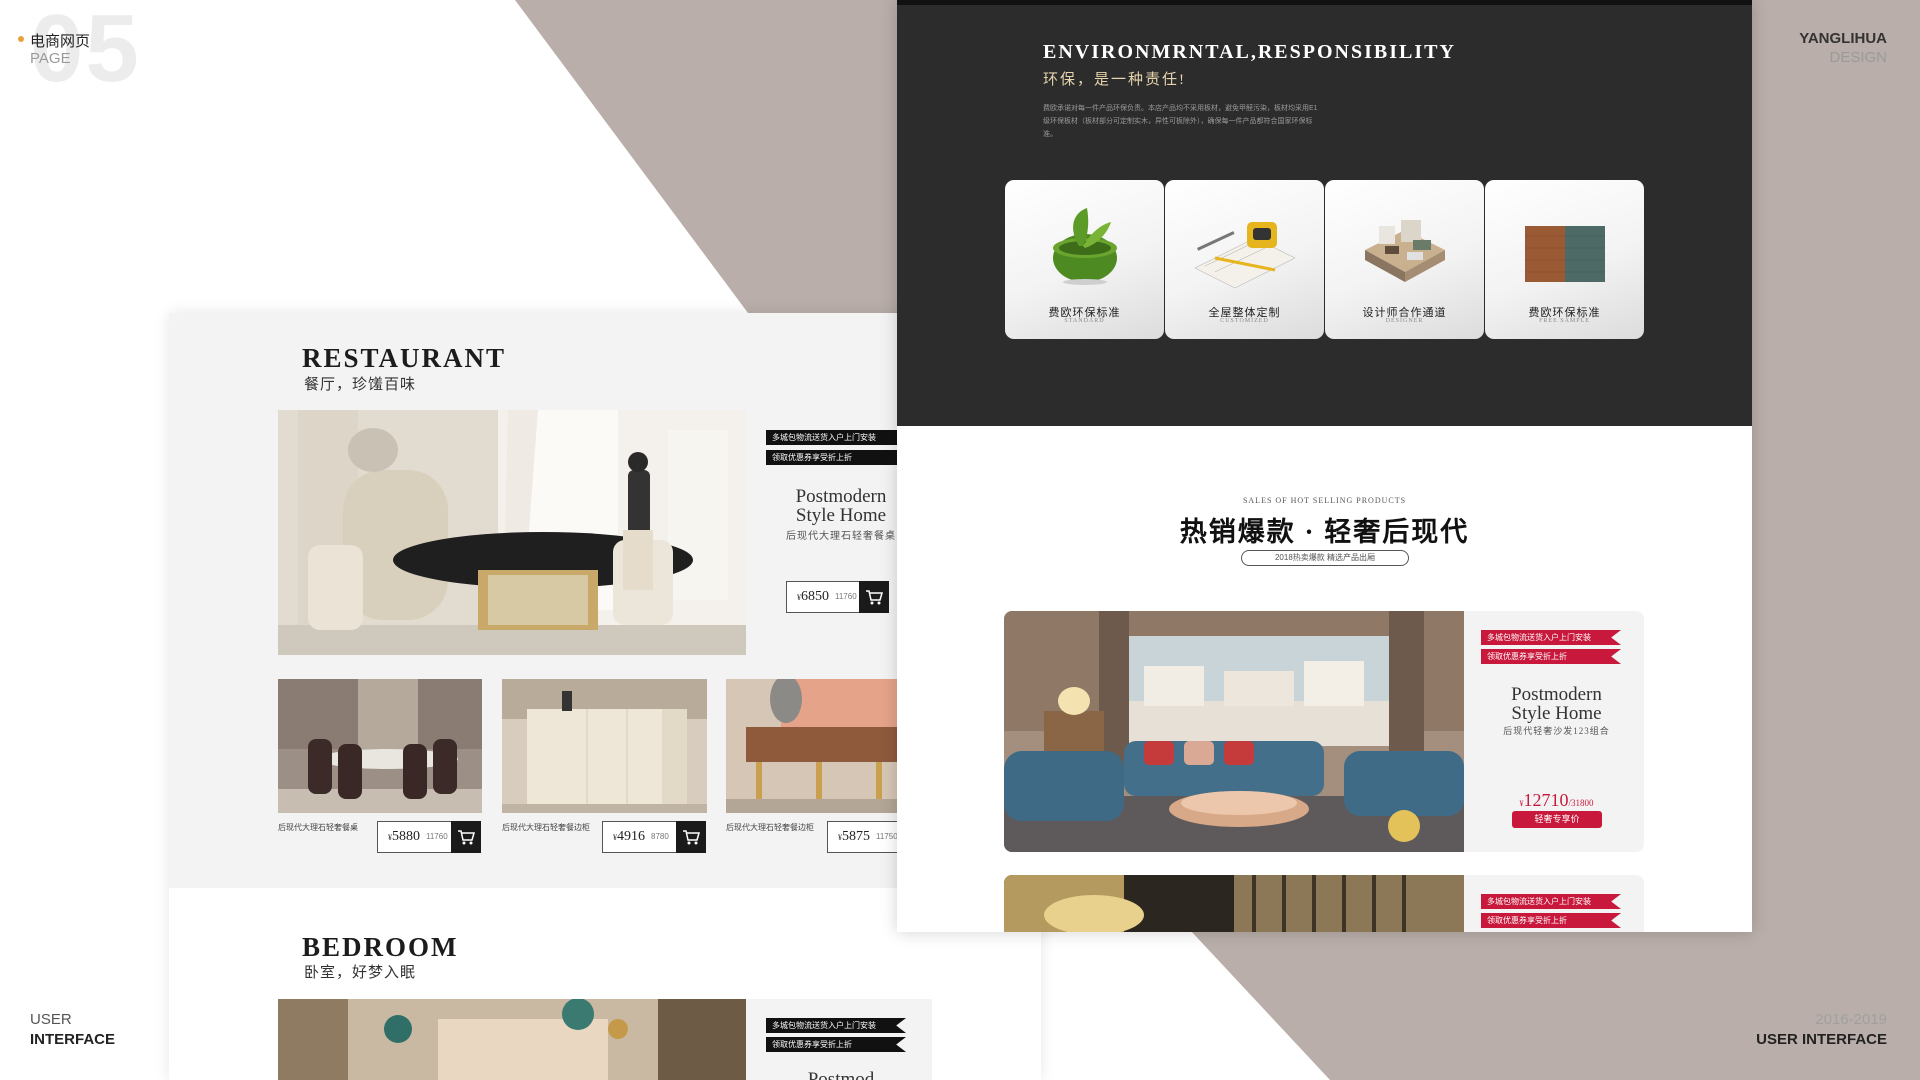  What do you see at coordinates (1557, 819) in the screenshot?
I see `member-price-button: 轻奢专享价` at bounding box center [1557, 819].